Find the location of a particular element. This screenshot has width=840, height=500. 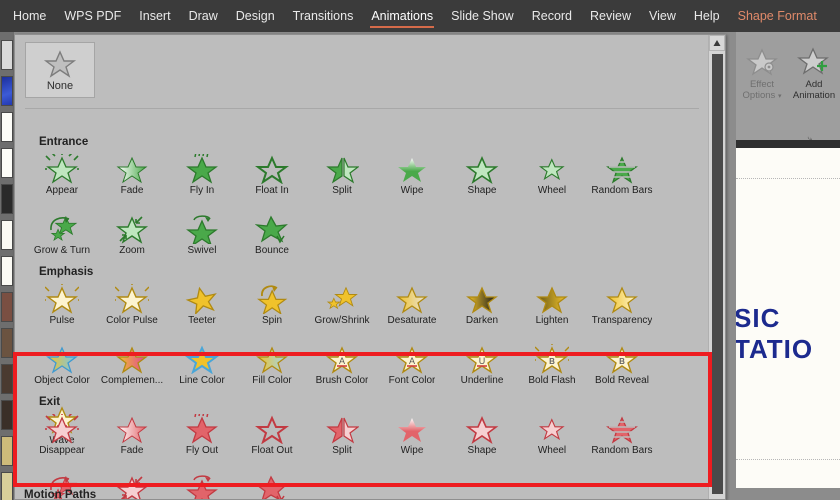

ribbon-tab-wps-pdf: WPS PDF is located at coordinates (92, 16).